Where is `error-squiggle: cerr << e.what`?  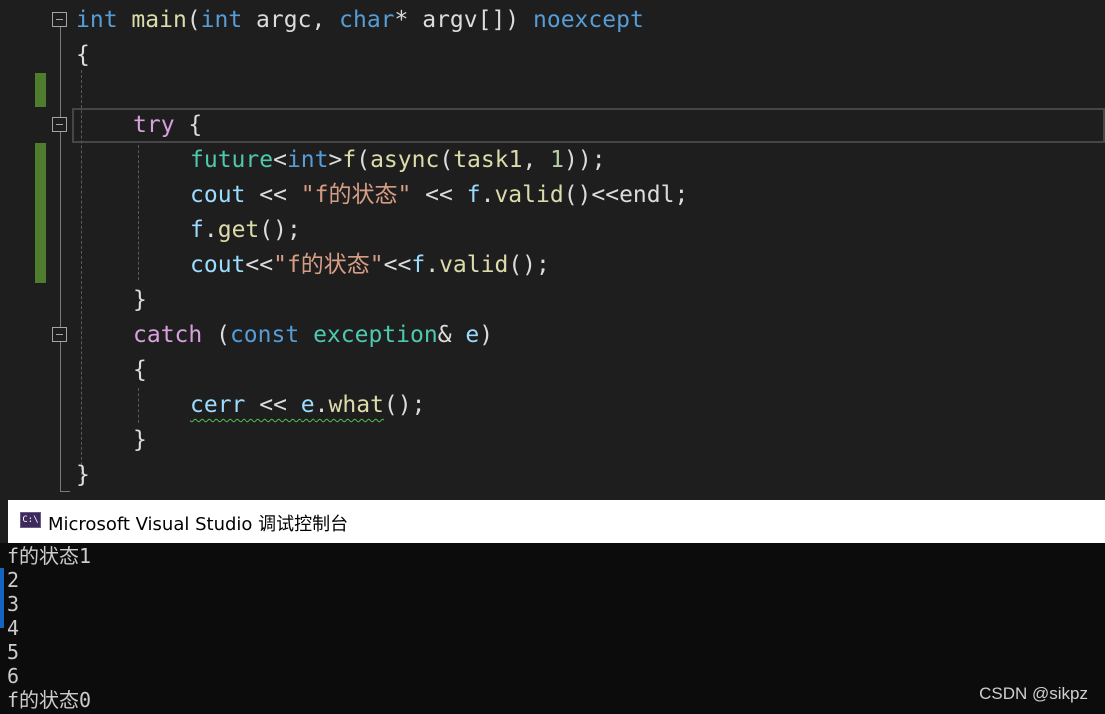 error-squiggle: cerr << e.what is located at coordinates (287, 405).